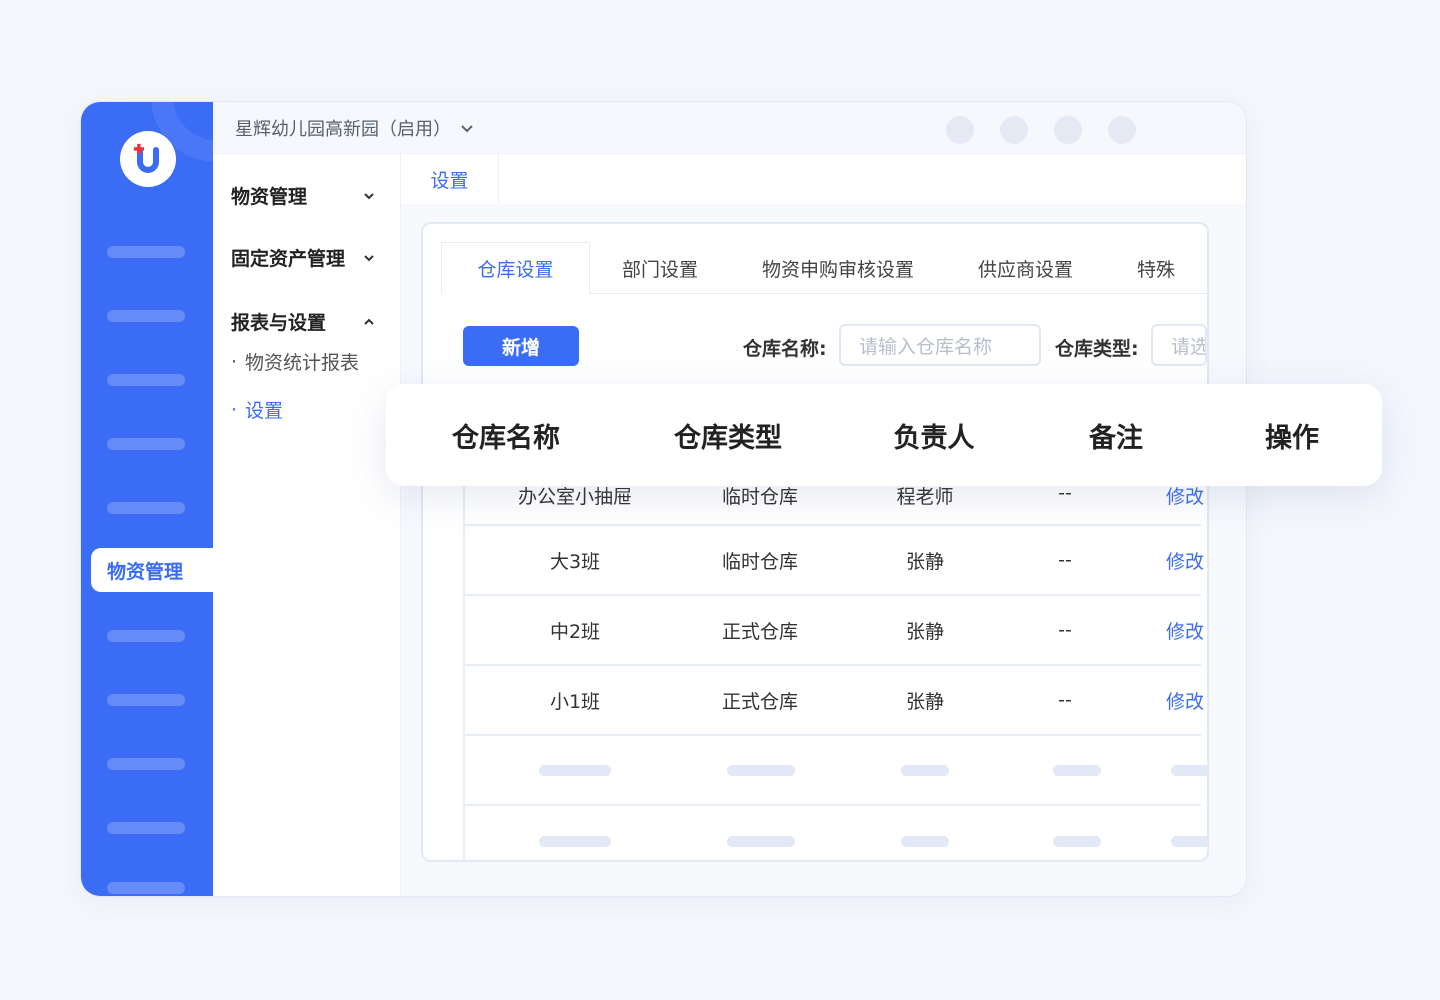  What do you see at coordinates (1097, 349) in the screenshot?
I see `filter-type-label: 仓库类型:` at bounding box center [1097, 349].